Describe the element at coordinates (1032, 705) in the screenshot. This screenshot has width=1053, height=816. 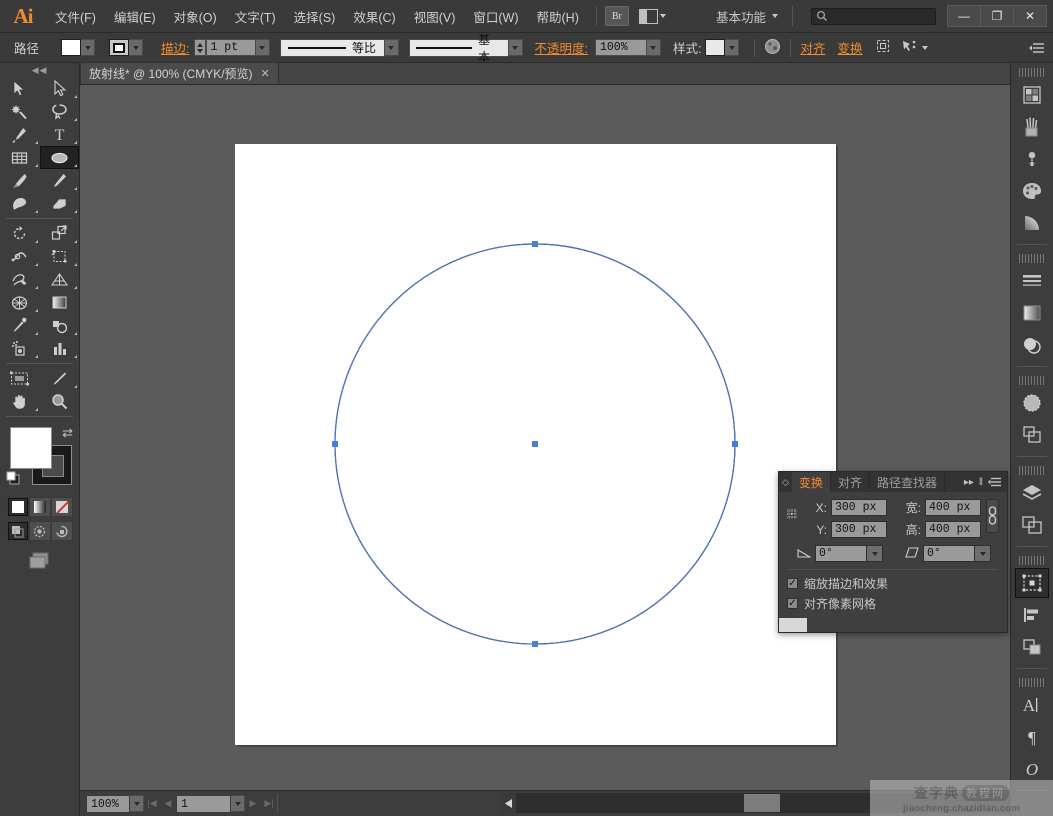
I see `character-panel-icon: A` at that location.